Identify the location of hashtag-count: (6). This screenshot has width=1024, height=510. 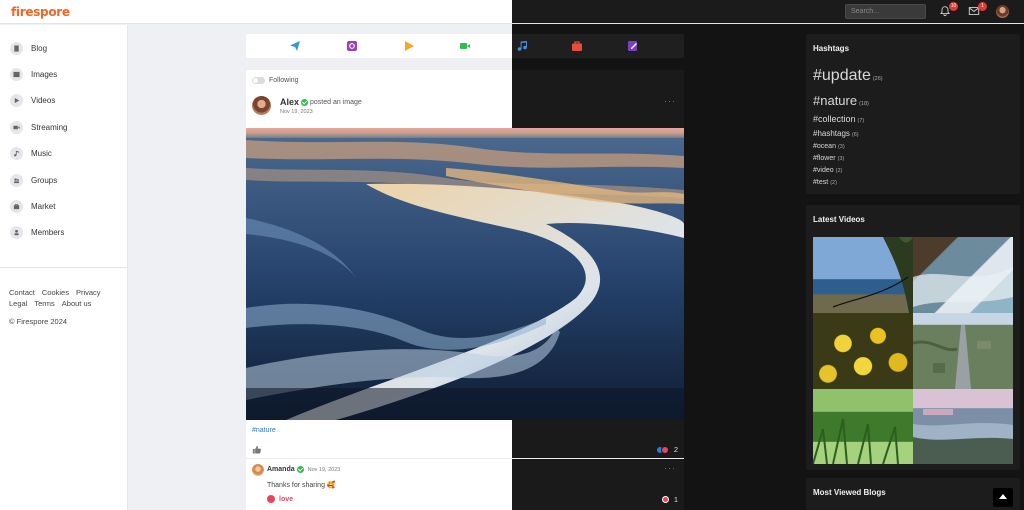
(855, 135).